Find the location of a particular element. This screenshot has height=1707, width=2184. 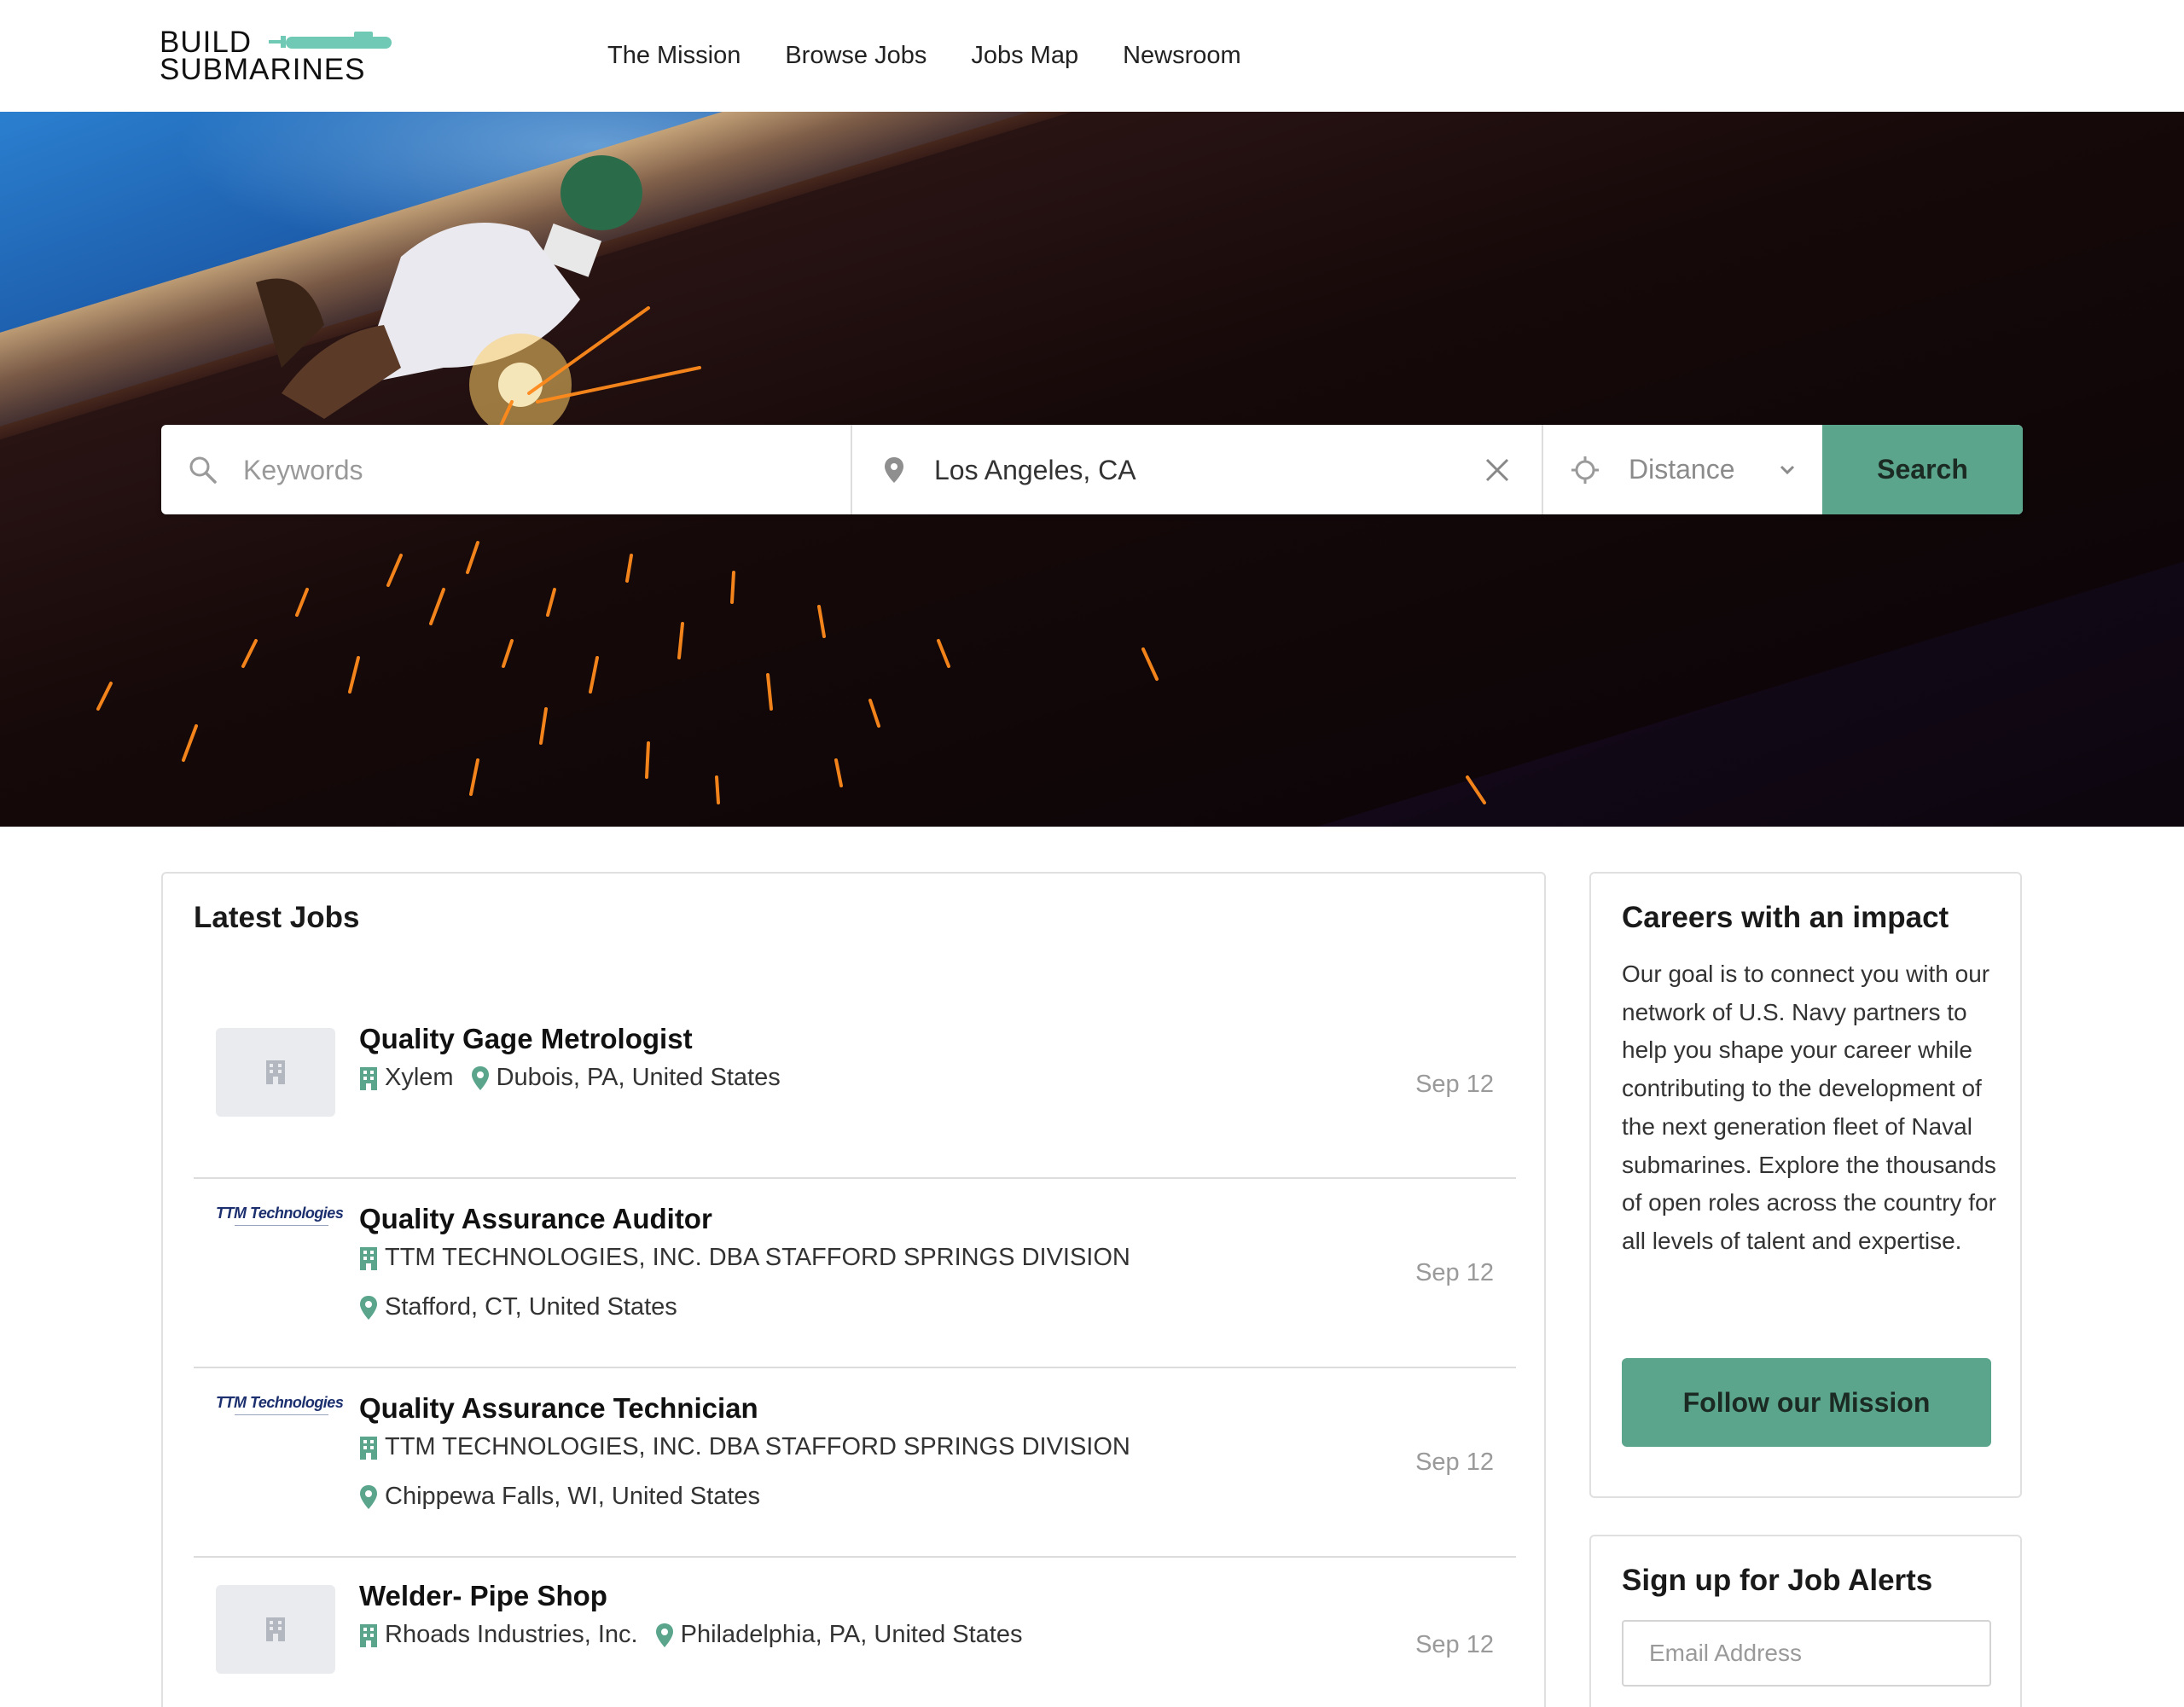

follow-mission-button: Follow our Mission is located at coordinates (1807, 1403).